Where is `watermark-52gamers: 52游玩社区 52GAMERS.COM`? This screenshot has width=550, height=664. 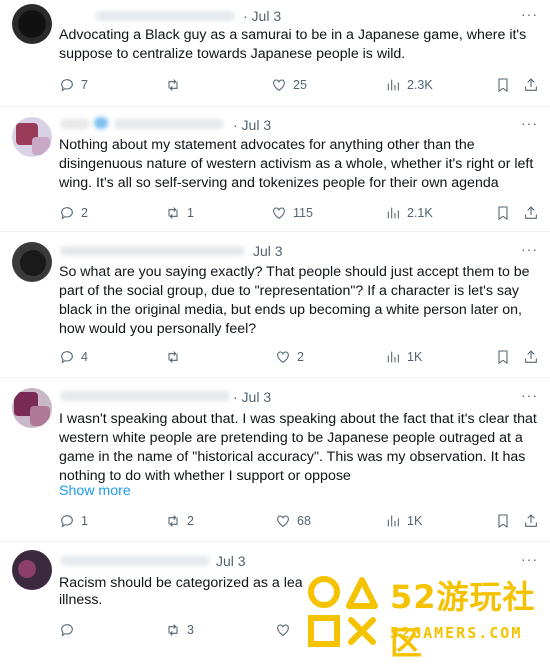 watermark-52gamers: 52游玩社区 52GAMERS.COM is located at coordinates (426, 615).